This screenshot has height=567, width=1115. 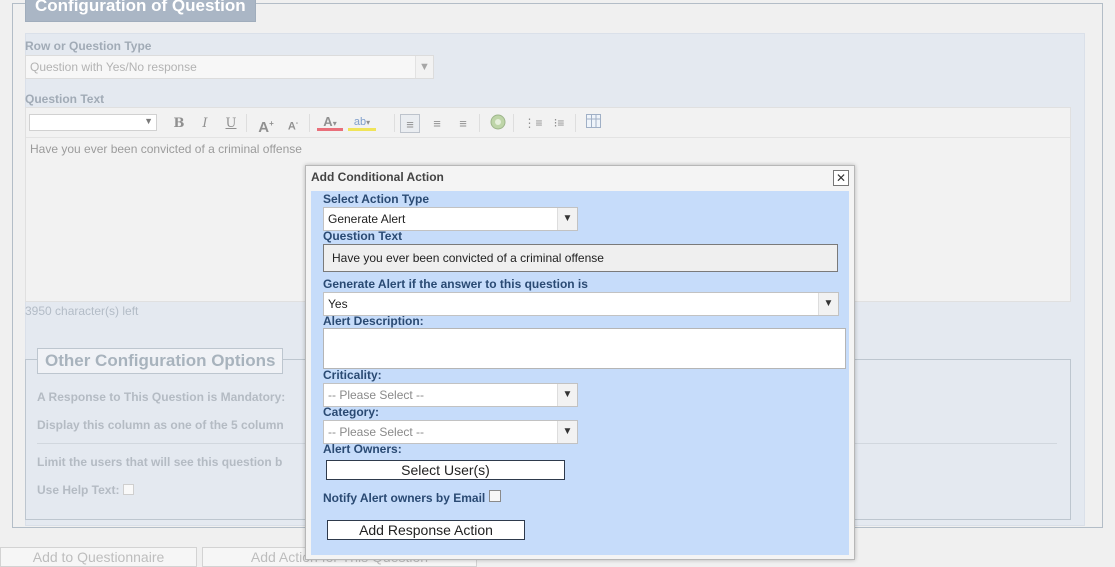 I want to click on notify-email-option: Notify Alert owners by Email, so click(x=412, y=497).